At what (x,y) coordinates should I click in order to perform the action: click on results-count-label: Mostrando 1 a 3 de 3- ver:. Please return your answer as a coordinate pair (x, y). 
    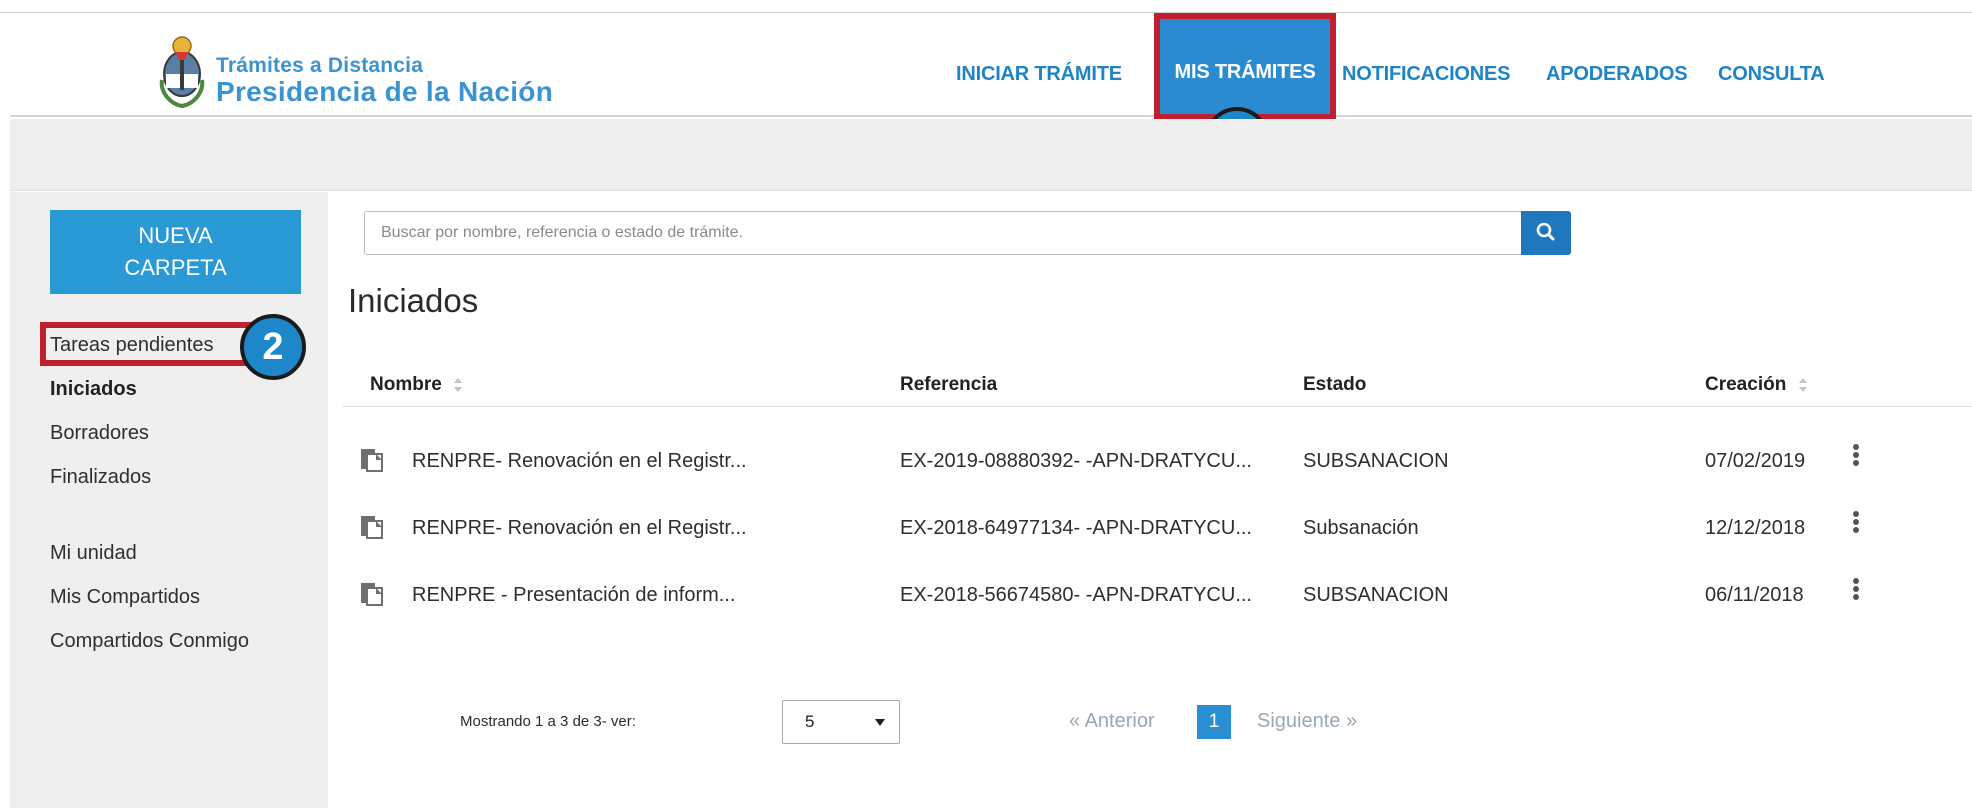
    Looking at the image, I should click on (548, 721).